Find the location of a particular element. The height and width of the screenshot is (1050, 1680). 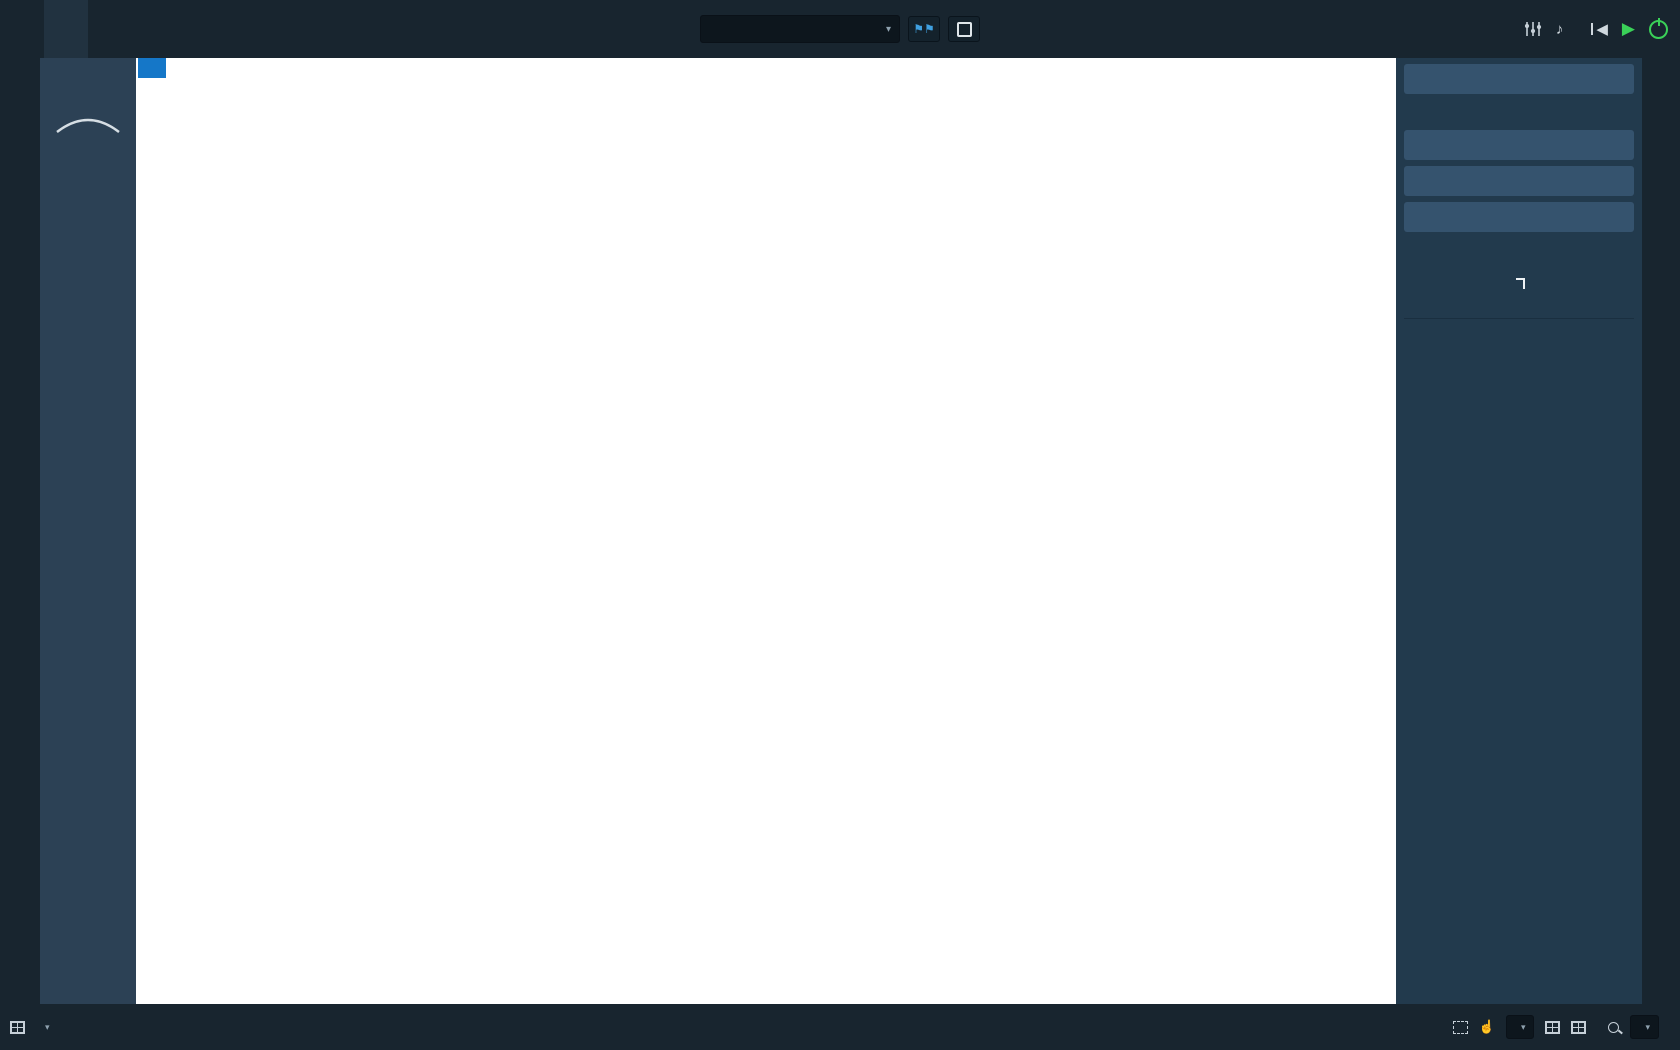

flag-icon: ⚑⚑ is located at coordinates (924, 29).